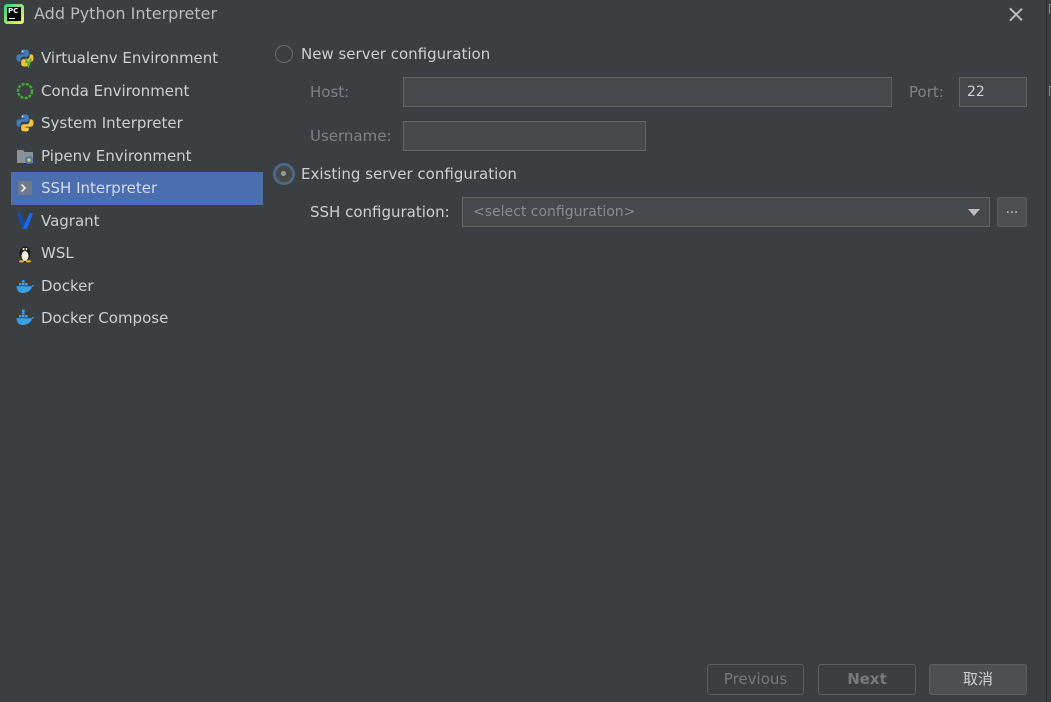 The image size is (1051, 702). Describe the element at coordinates (726, 212) in the screenshot. I see `ssh-configuration-dropdown: <select configuration>` at that location.